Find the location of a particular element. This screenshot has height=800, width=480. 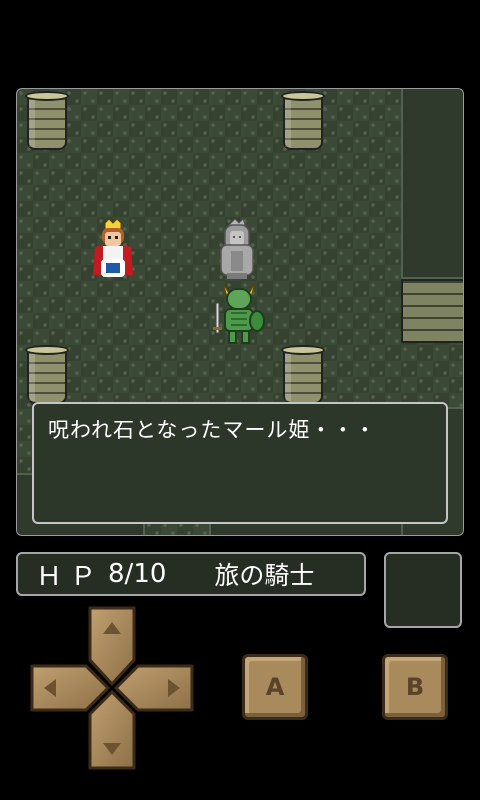

knight-sprite is located at coordinates (239, 313).